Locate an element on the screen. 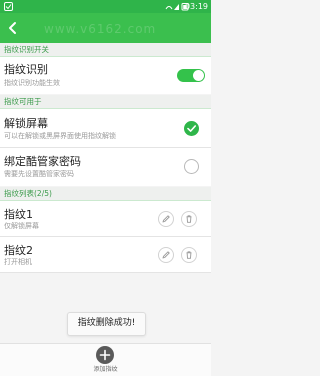 The image size is (320, 376). fingerprint-action: 打开相机 is located at coordinates (18, 262).